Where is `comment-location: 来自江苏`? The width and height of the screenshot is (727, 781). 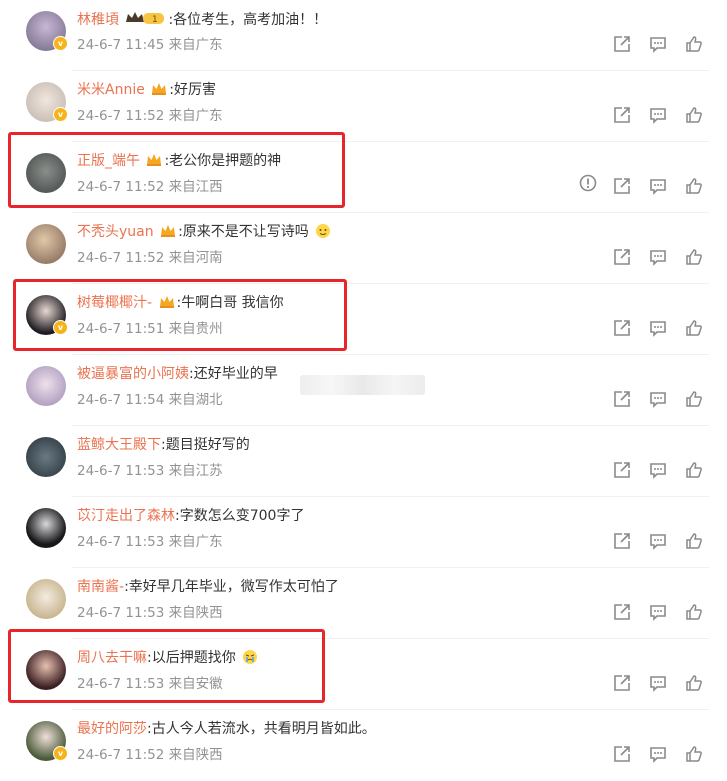
comment-location: 来自江苏 is located at coordinates (195, 471).